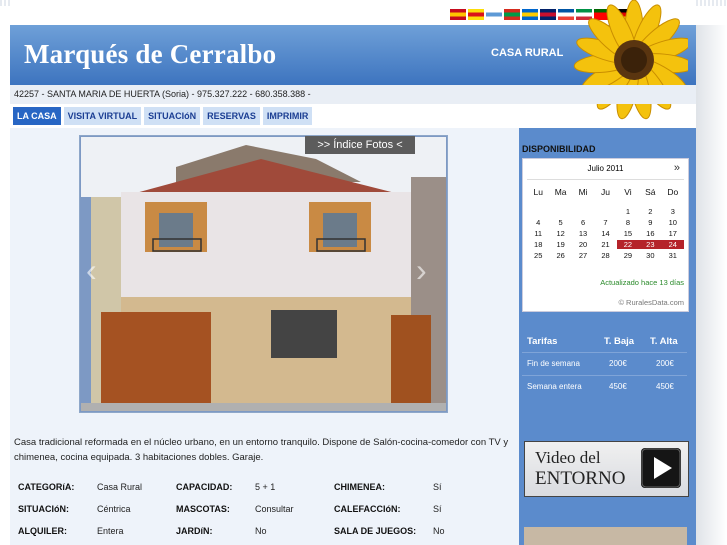 The height and width of the screenshot is (545, 727). Describe the element at coordinates (568, 457) in the screenshot. I see `video-title-line1: Video del` at that location.